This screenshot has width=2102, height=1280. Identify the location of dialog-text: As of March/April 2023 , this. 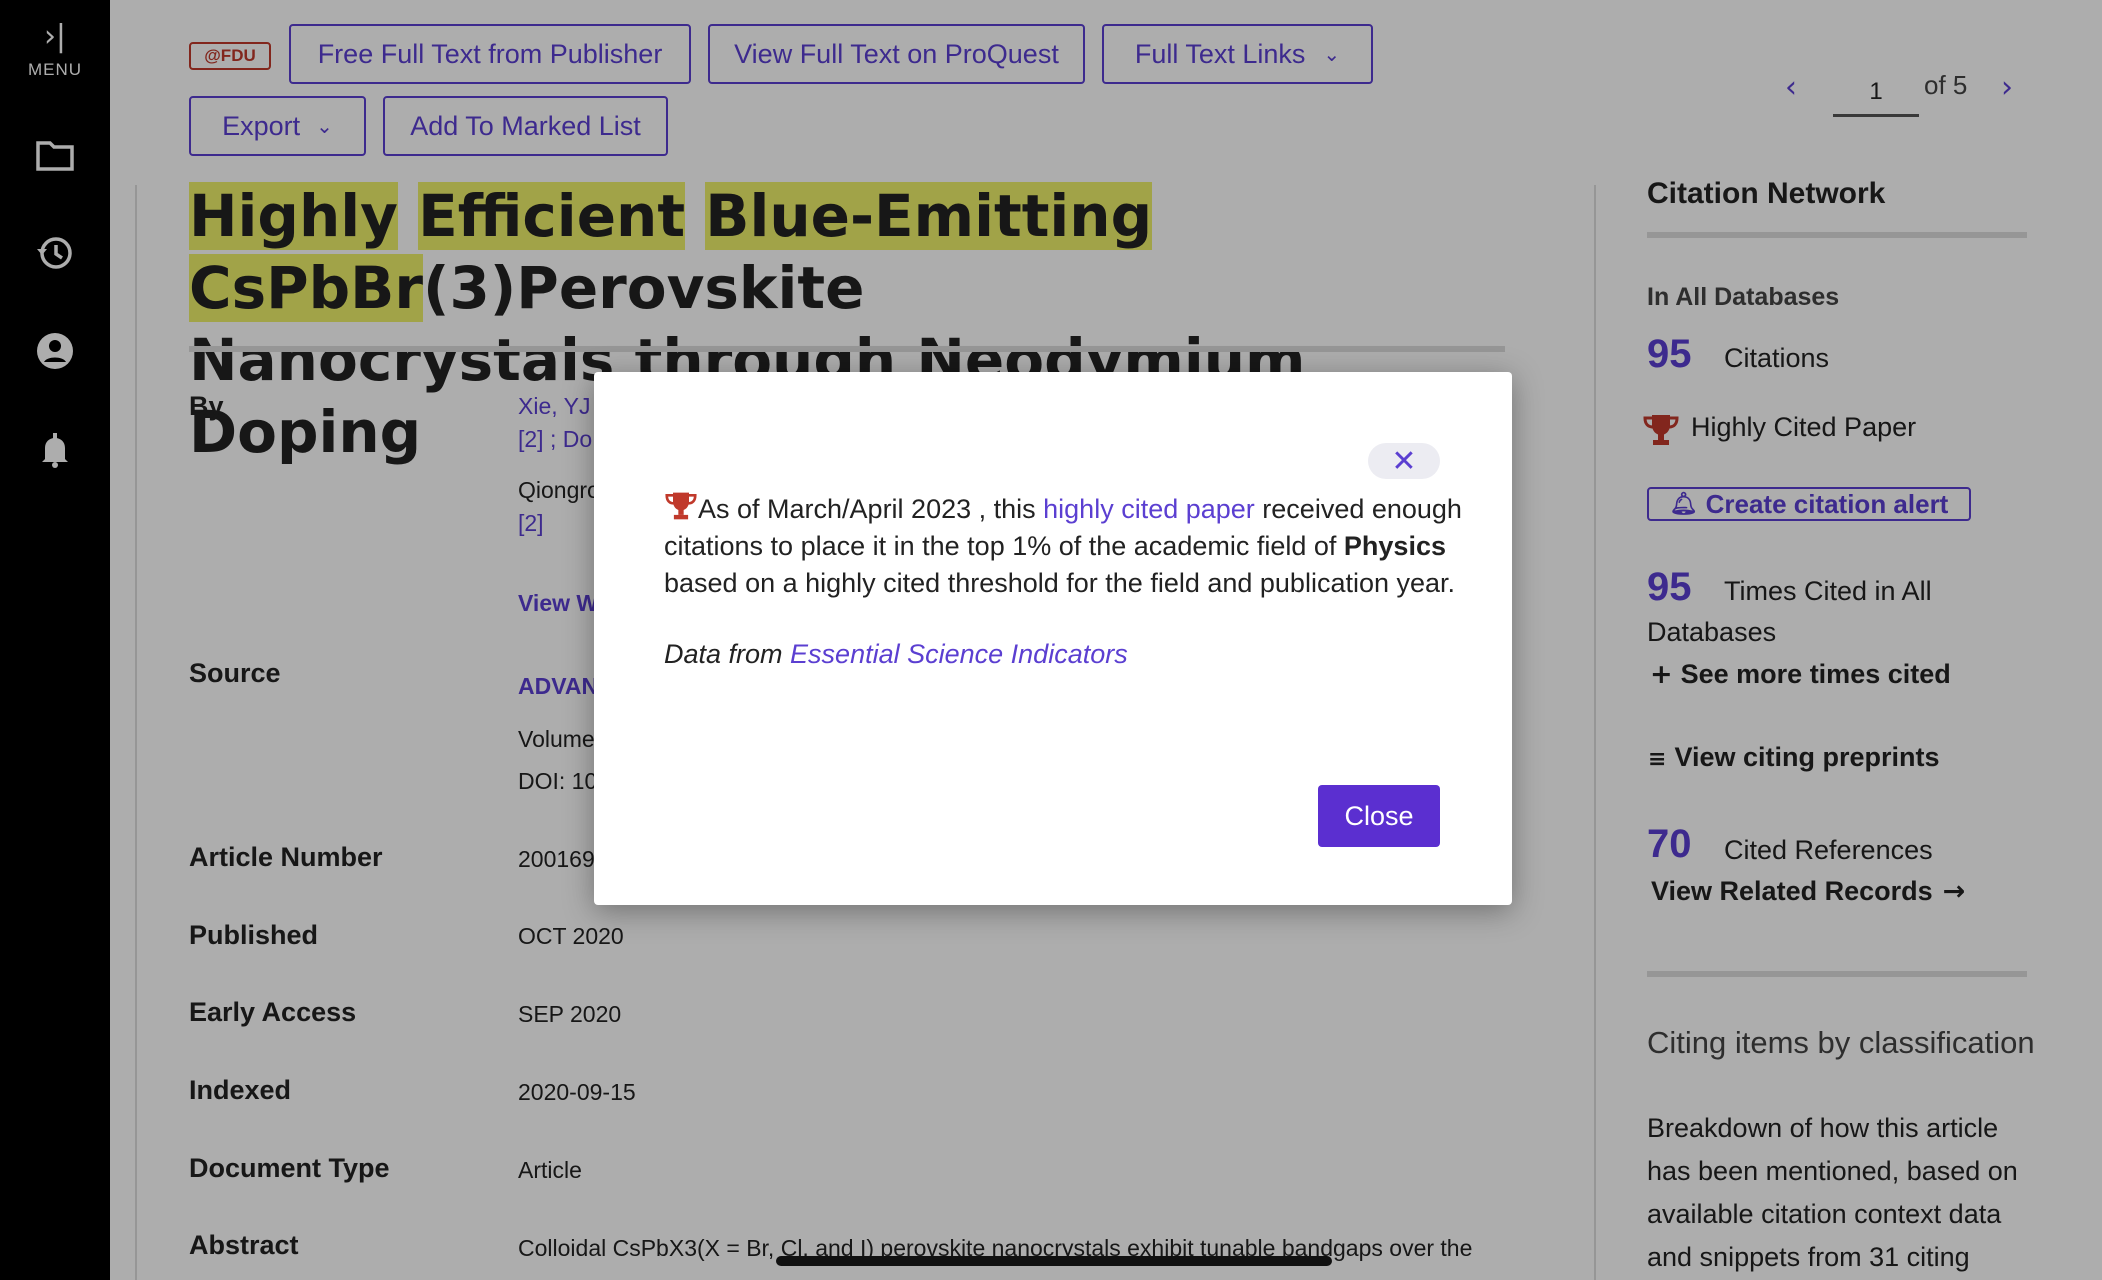
(871, 509).